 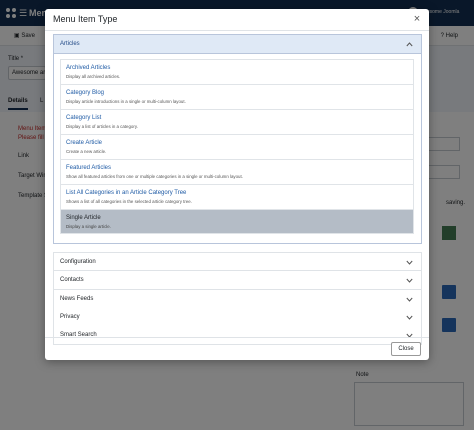 I want to click on accordion-label: Configuration, so click(x=78, y=262).